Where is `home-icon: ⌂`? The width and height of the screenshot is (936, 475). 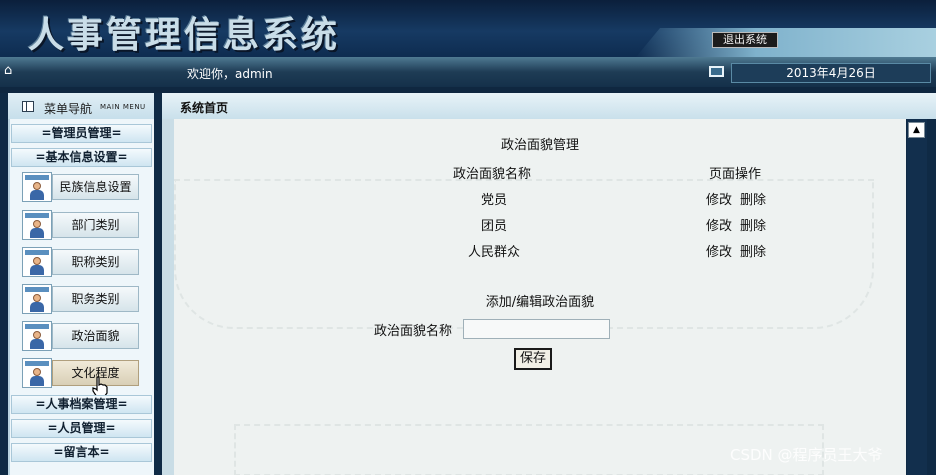 home-icon: ⌂ is located at coordinates (12, 71).